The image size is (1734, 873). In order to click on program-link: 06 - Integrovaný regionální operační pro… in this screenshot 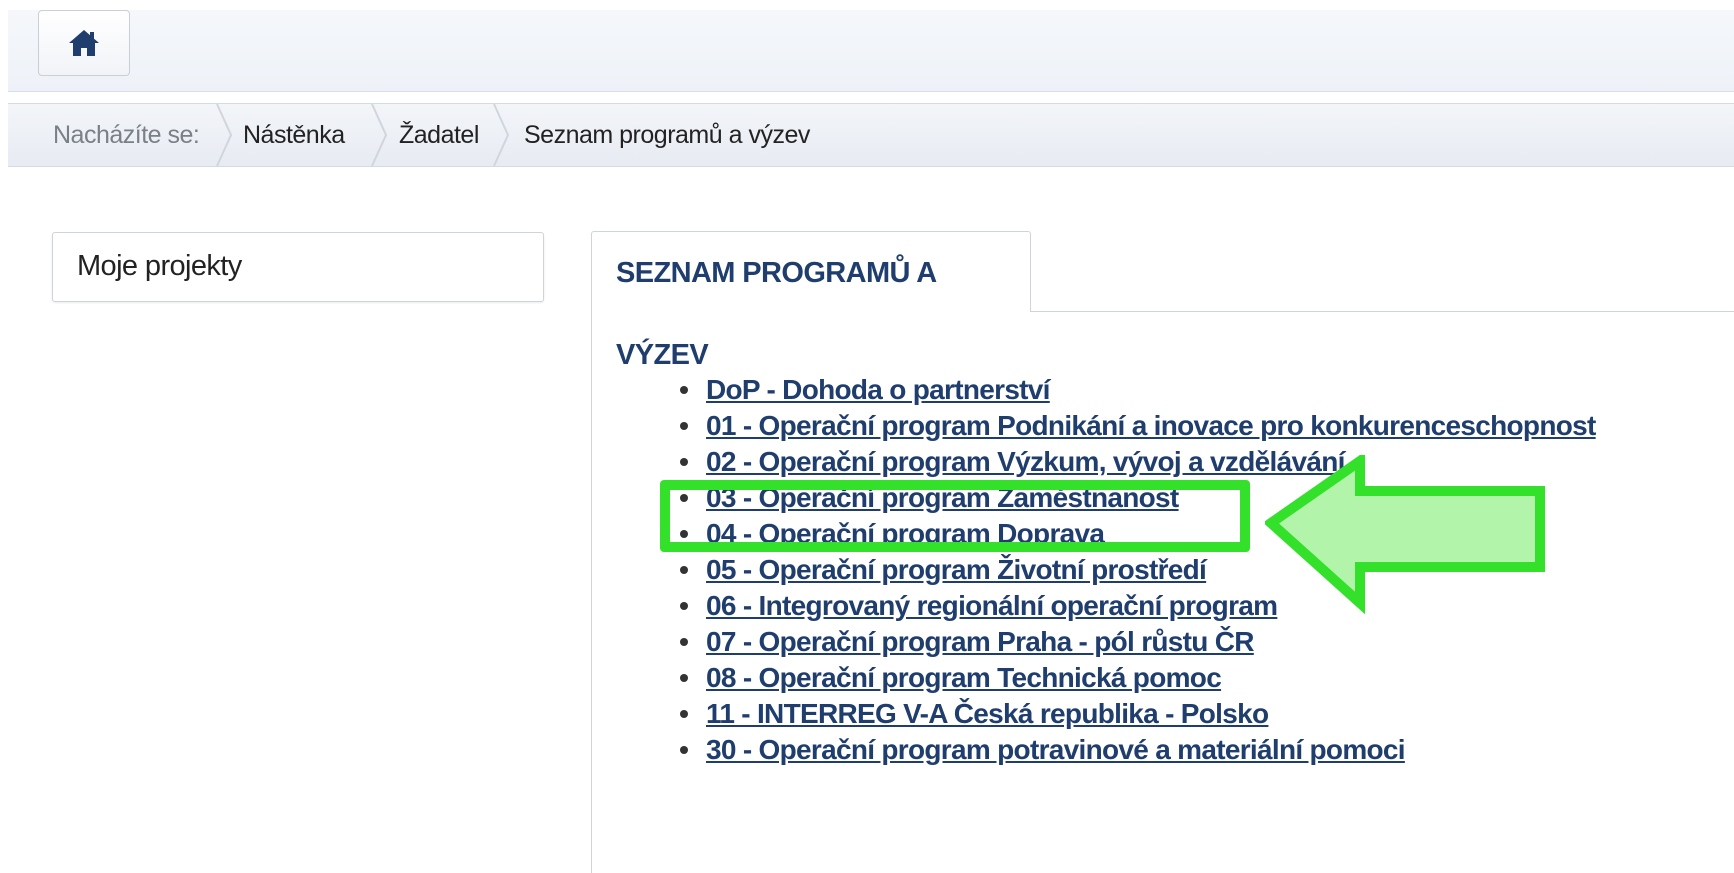, I will do `click(992, 605)`.